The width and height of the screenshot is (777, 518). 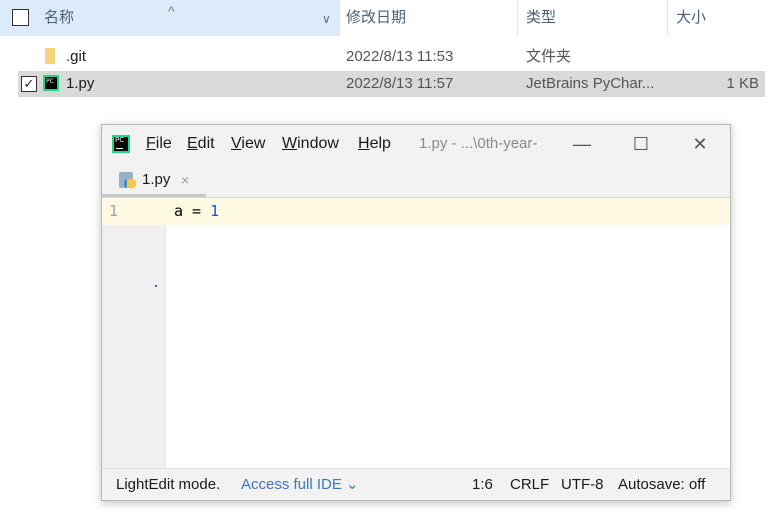 What do you see at coordinates (352, 484) in the screenshot?
I see `chevron-down-icon: ⌄` at bounding box center [352, 484].